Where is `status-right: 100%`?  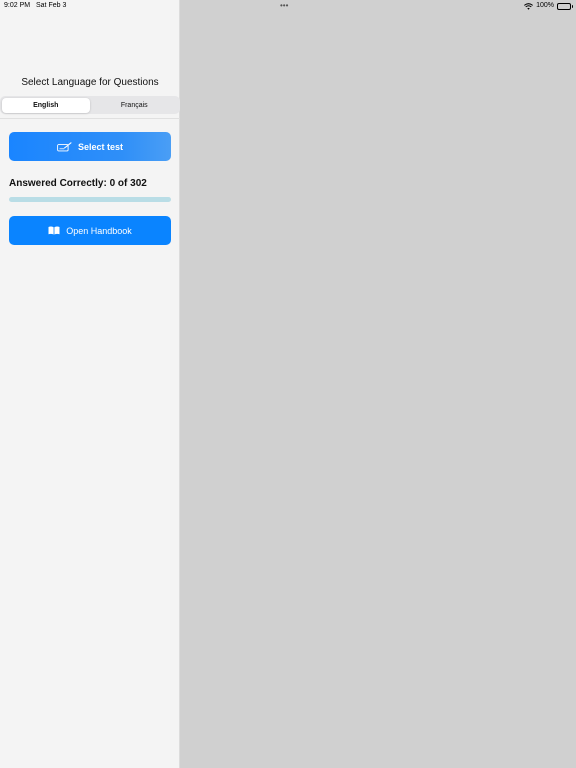
status-right: 100% is located at coordinates (548, 6).